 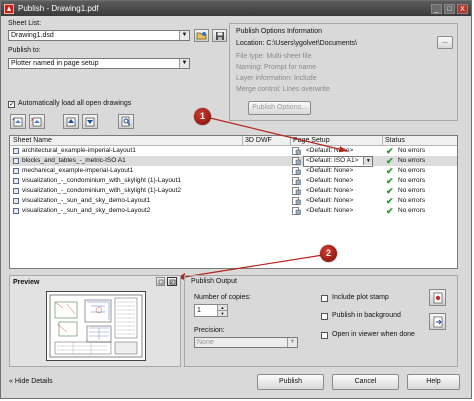 I want to click on publish-in-background-label: Publish in background, so click(x=366, y=315).